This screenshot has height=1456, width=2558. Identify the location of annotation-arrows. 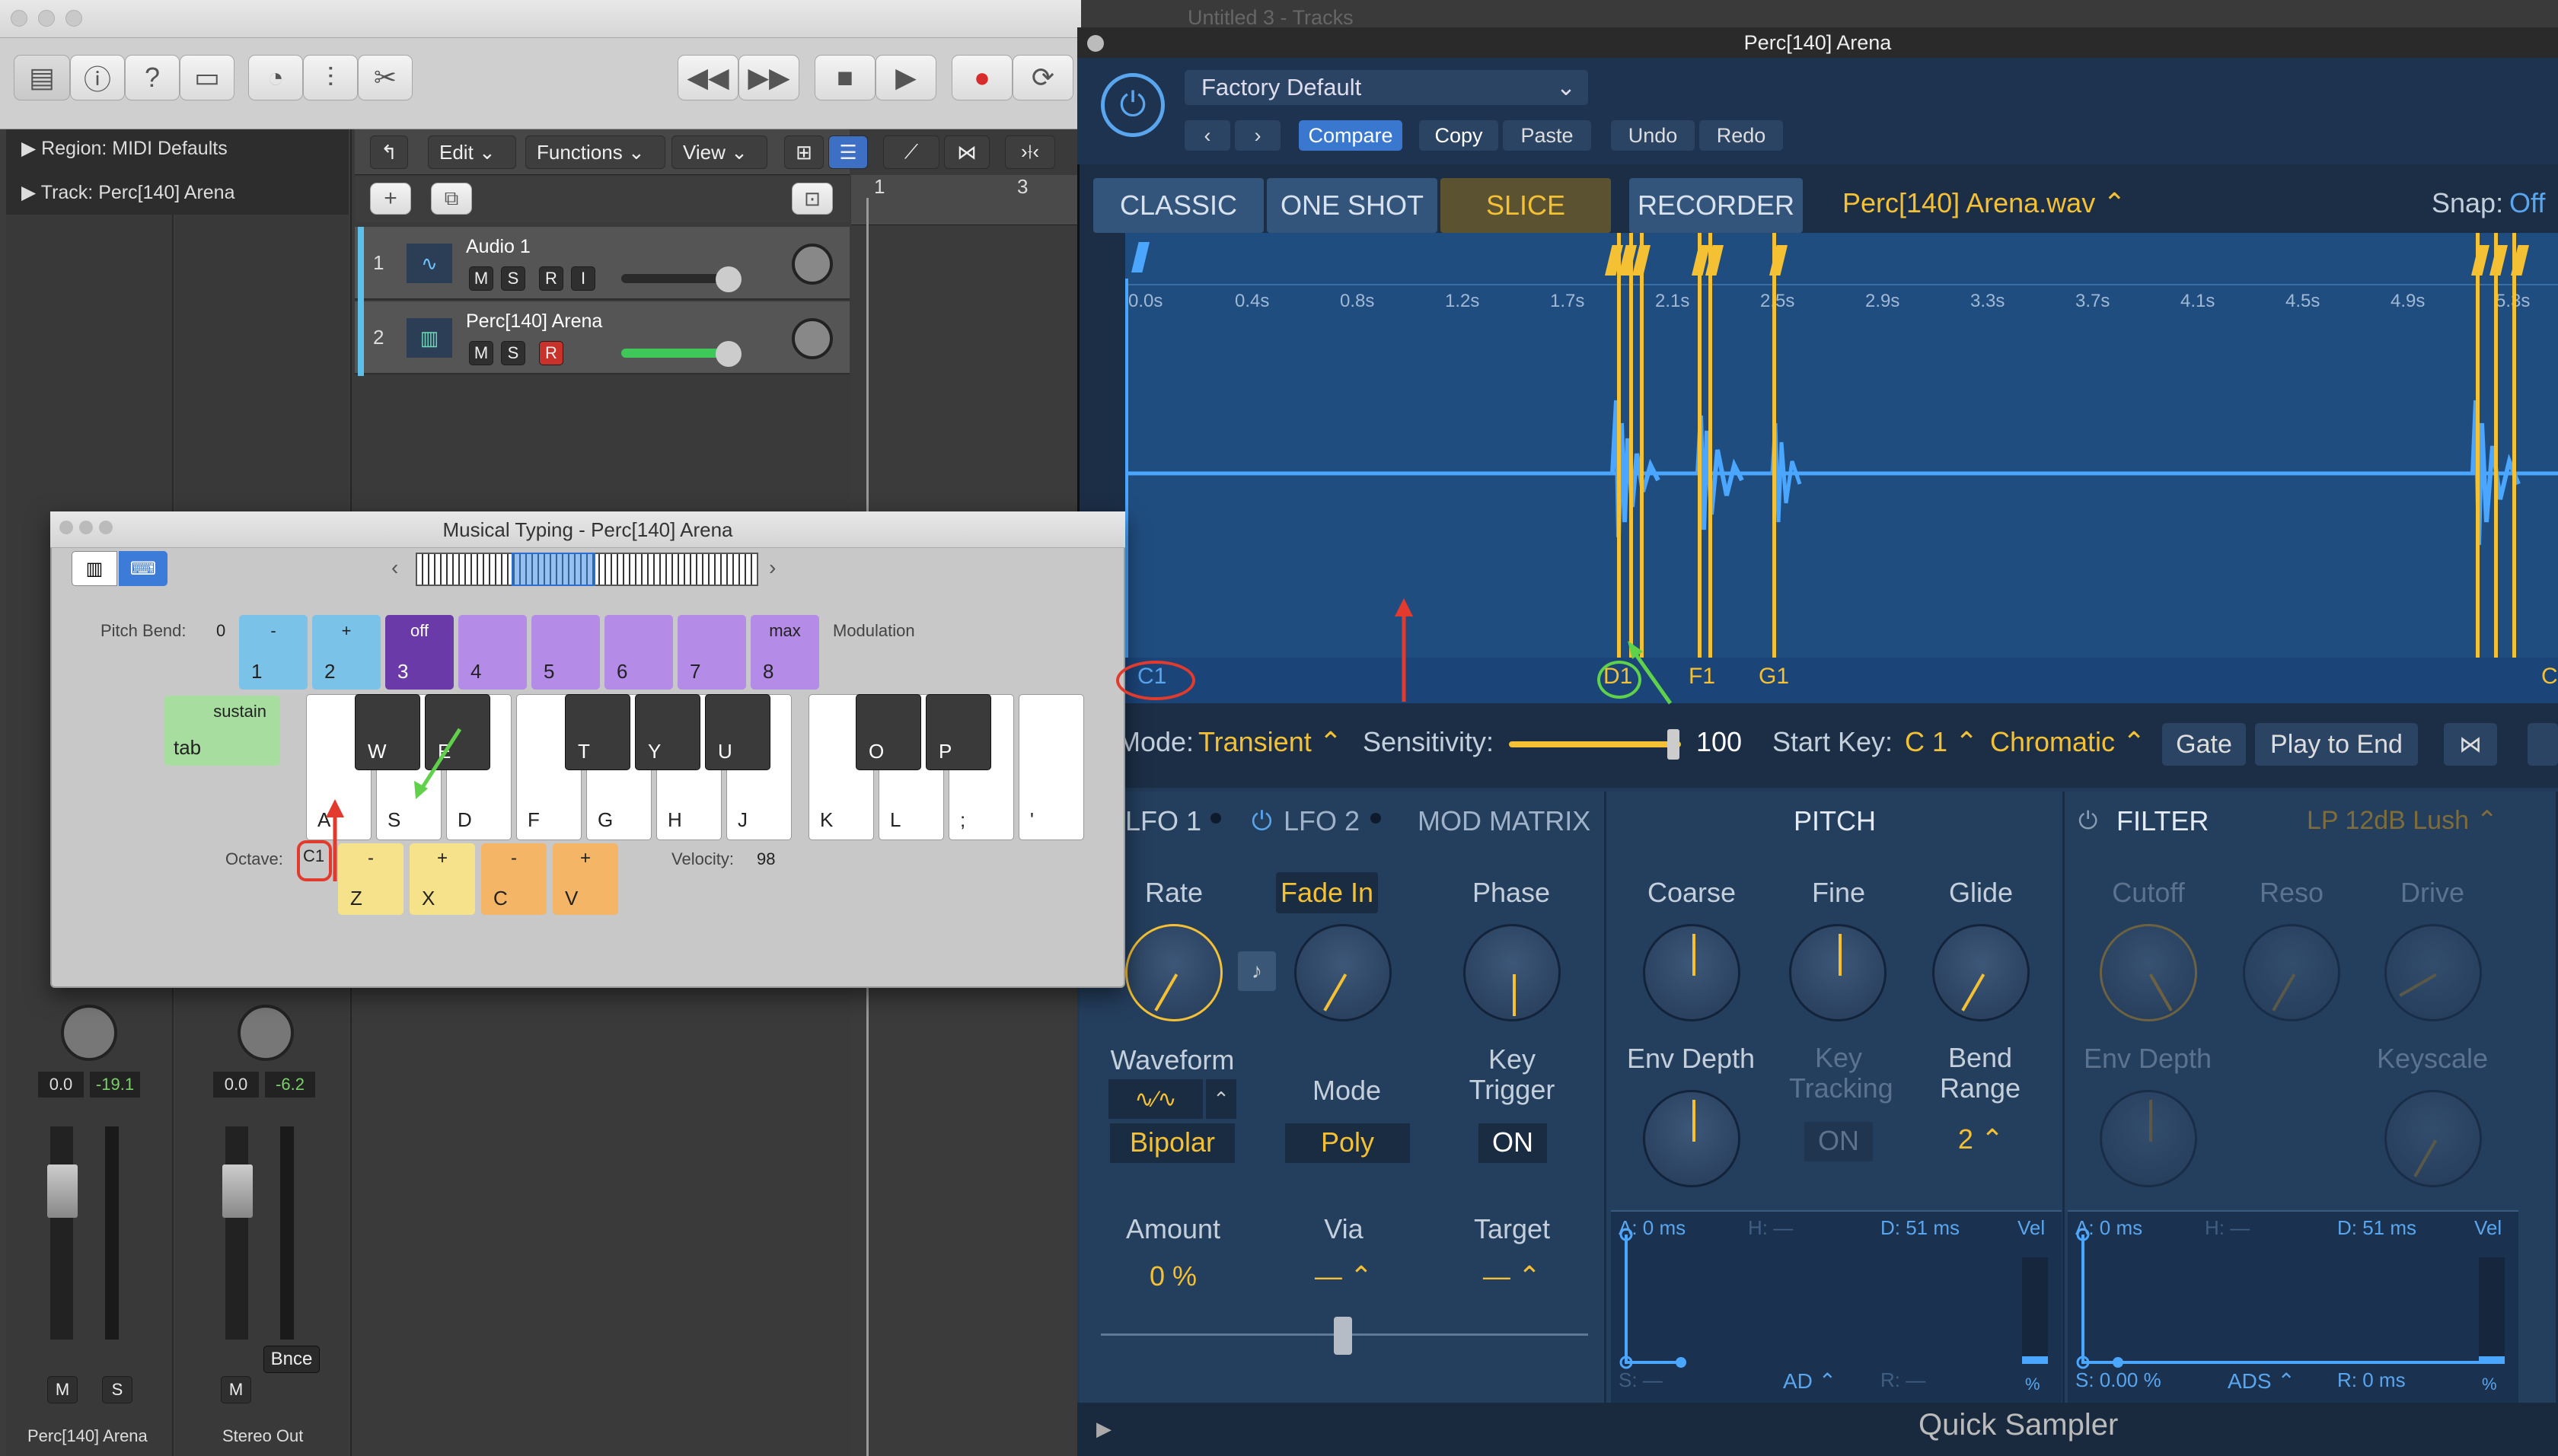
(999, 739).